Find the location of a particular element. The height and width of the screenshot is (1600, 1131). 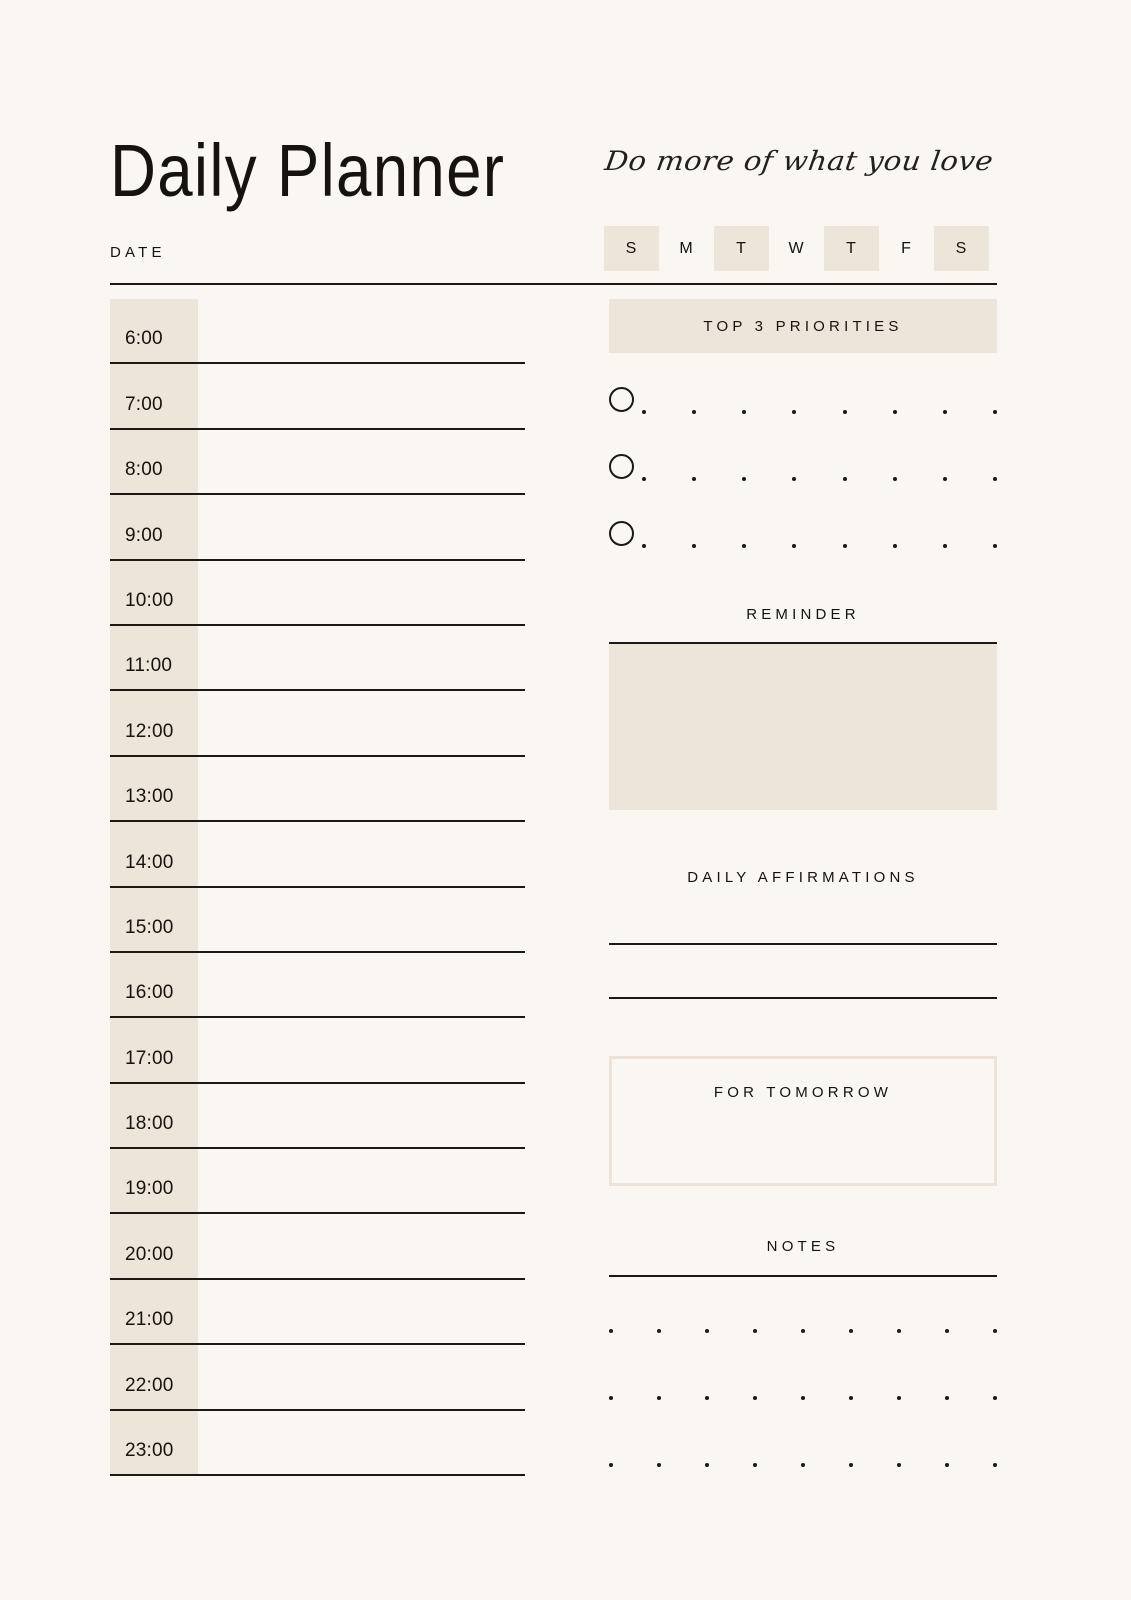

schedule-row: 23:00 is located at coordinates (317, 1444).